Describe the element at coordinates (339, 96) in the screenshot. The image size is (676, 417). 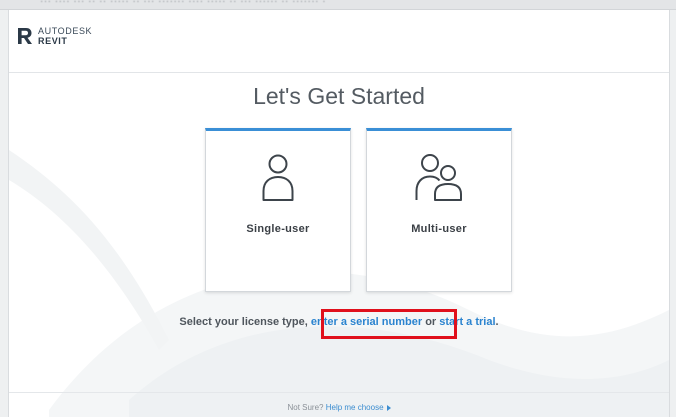
I see `page-title: Let's Get Started` at that location.